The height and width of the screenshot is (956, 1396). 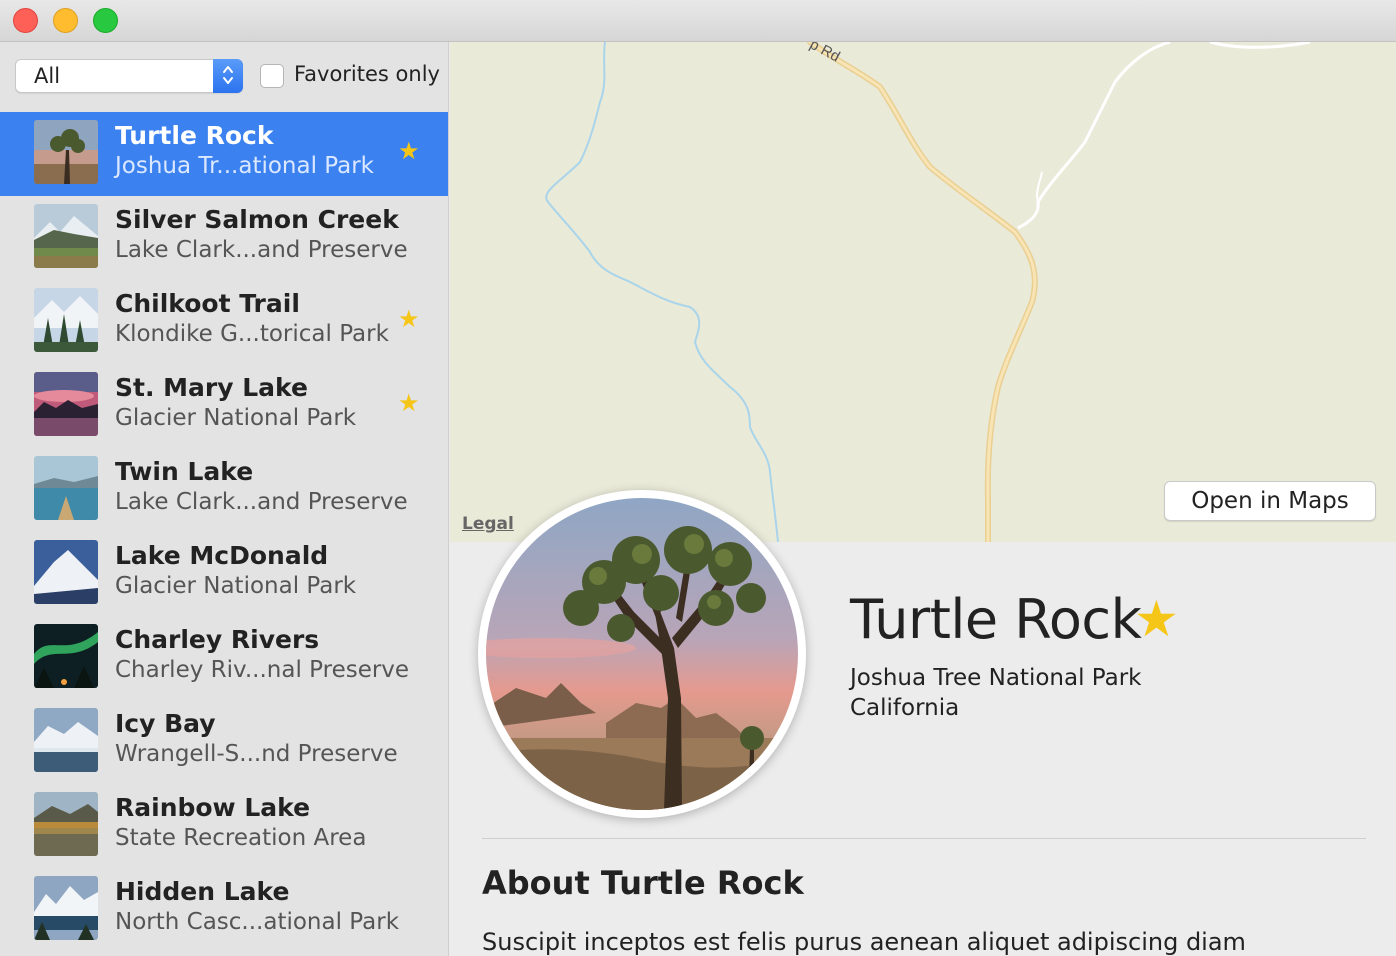 What do you see at coordinates (257, 922) in the screenshot?
I see `landmark-park: North Casc...ational Park` at bounding box center [257, 922].